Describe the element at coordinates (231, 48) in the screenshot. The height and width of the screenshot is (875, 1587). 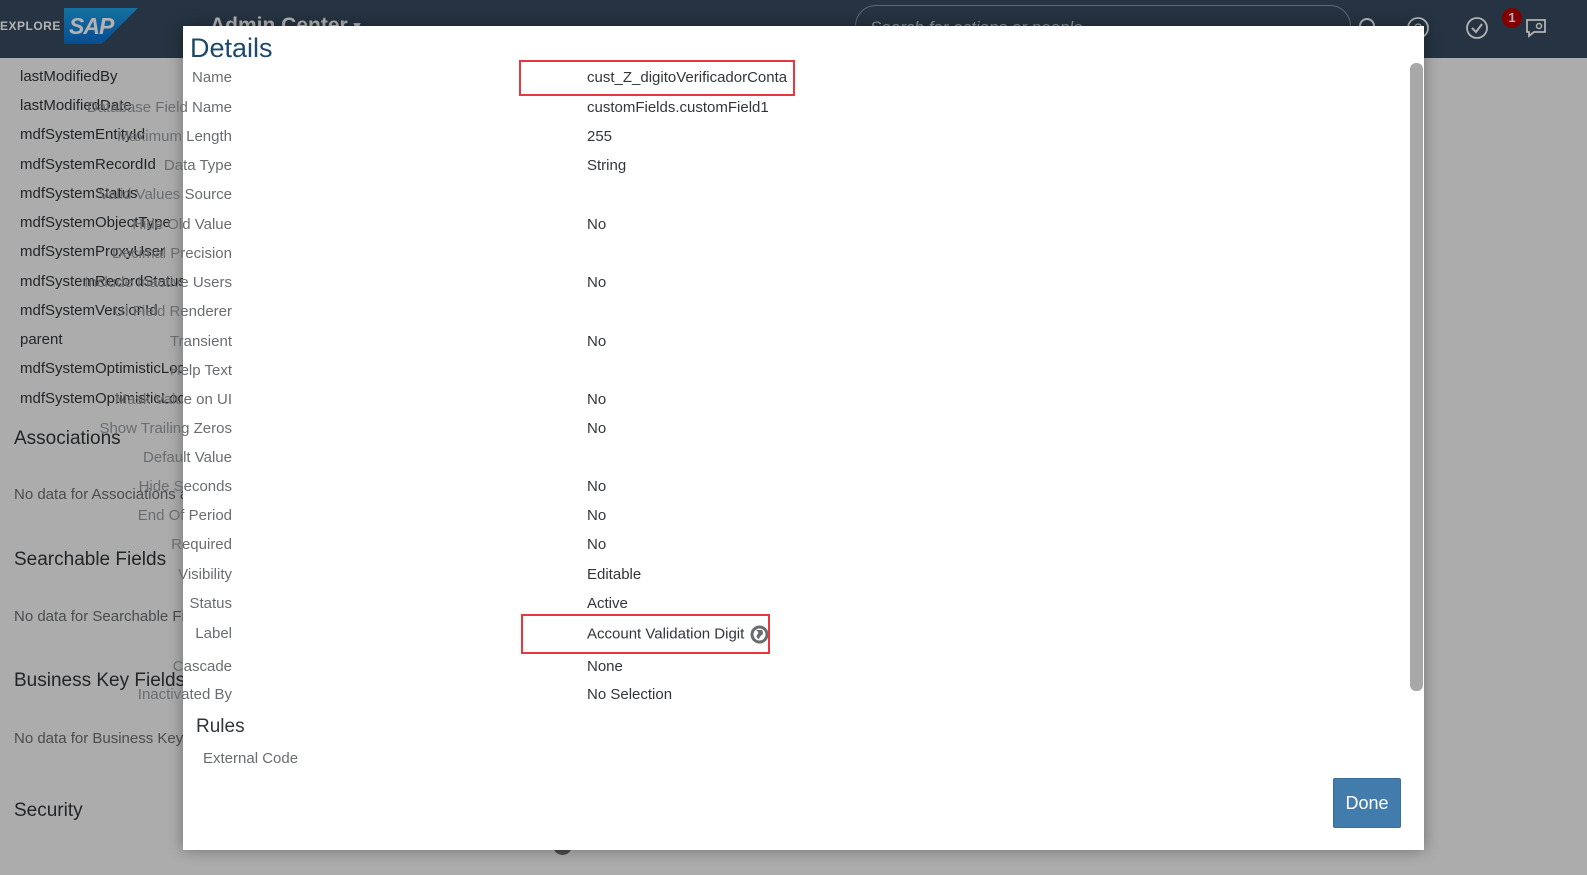
I see `dialog-title: Details` at that location.